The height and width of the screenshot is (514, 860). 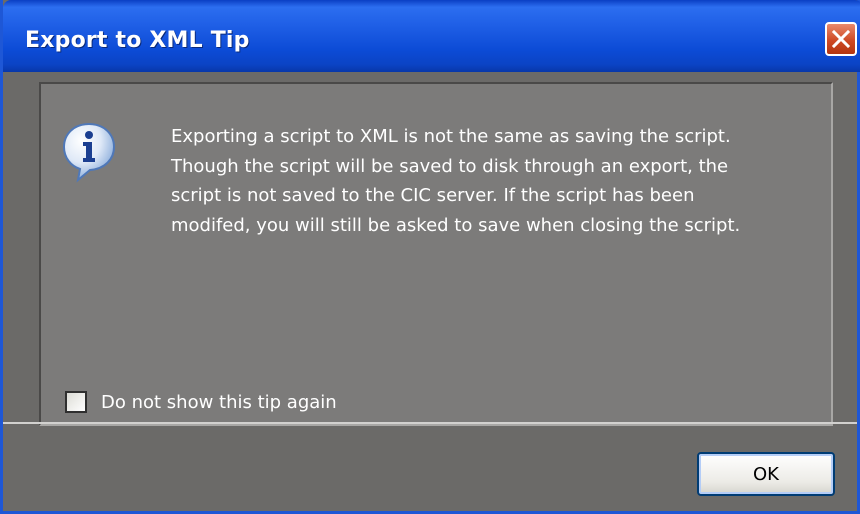 I want to click on dont-show-again-checkbox, so click(x=76, y=402).